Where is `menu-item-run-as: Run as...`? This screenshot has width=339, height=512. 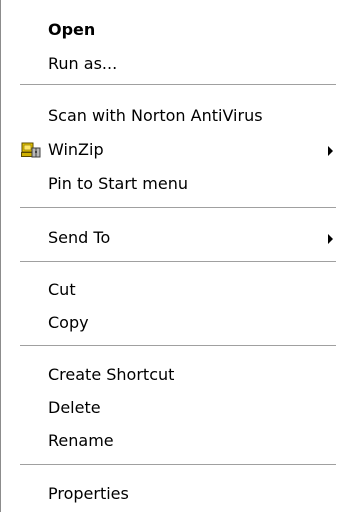
menu-item-run-as: Run as... is located at coordinates (170, 64).